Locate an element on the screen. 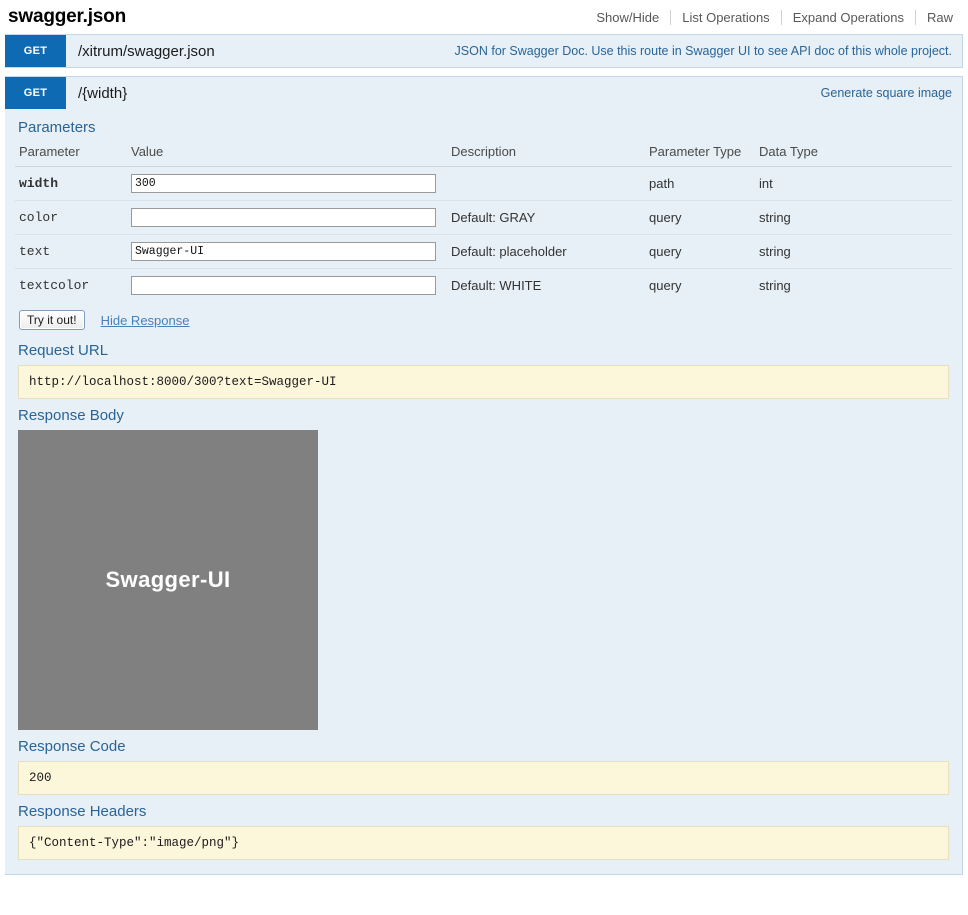  raw-link: Raw is located at coordinates (936, 17).